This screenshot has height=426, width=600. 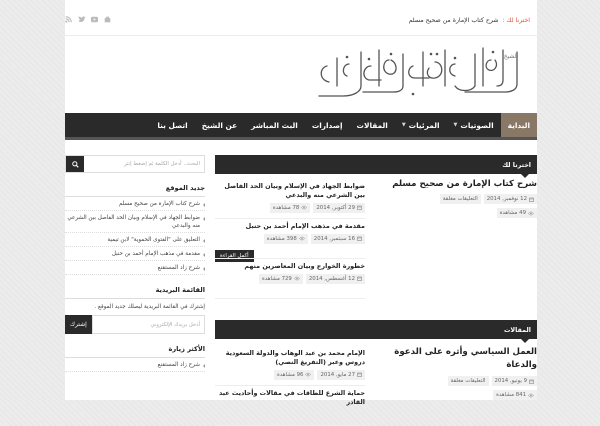 I want to click on views-chip: 49 مشاهدة, so click(x=516, y=213).